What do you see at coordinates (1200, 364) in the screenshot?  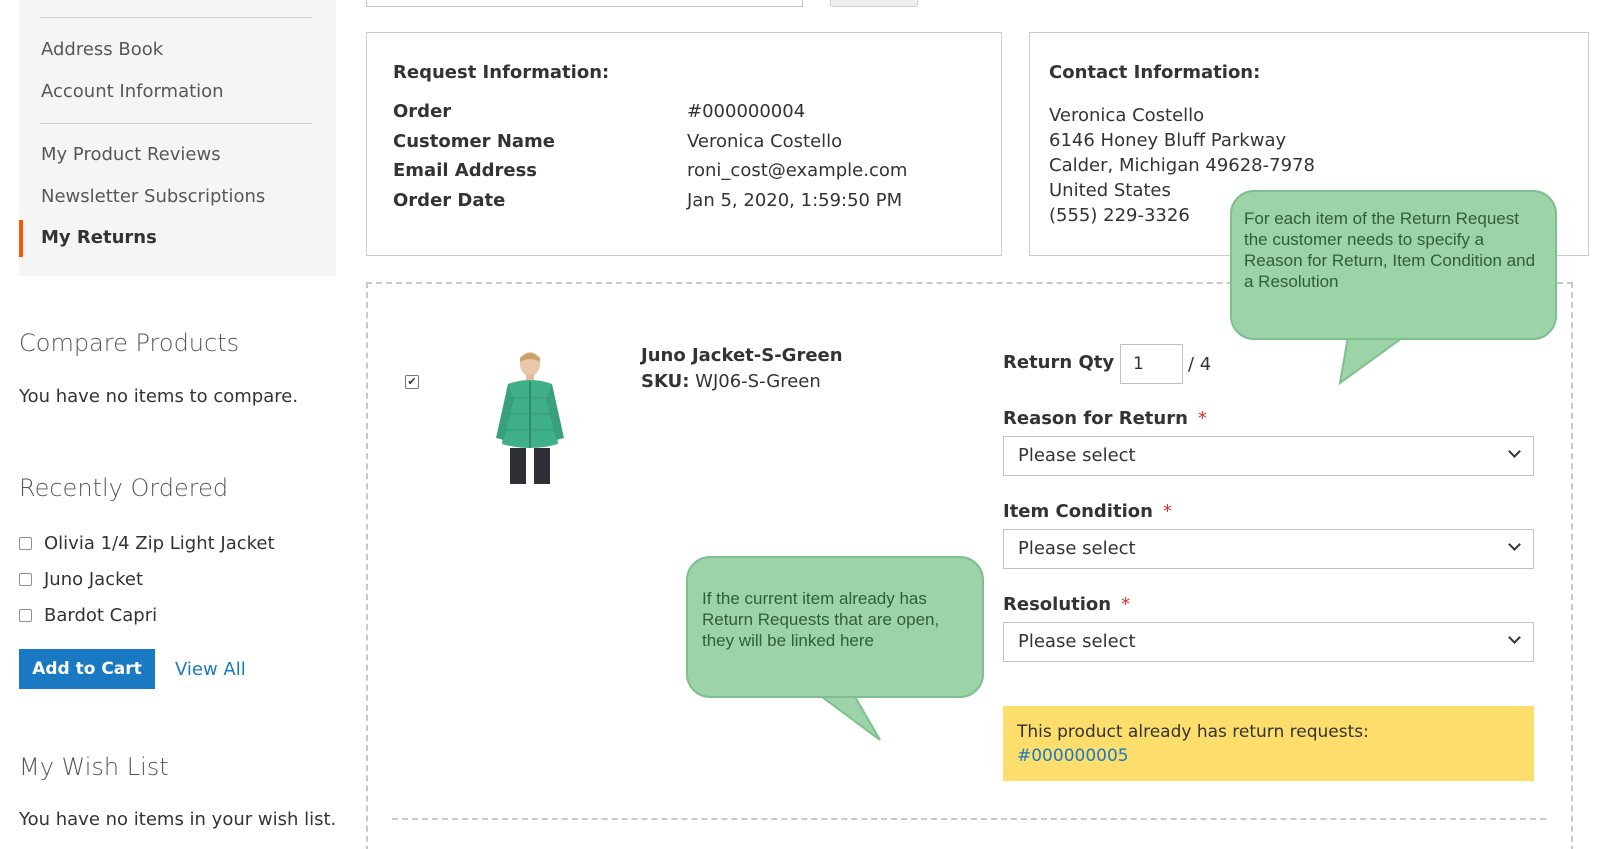 I see `return-qty-max: / 4` at bounding box center [1200, 364].